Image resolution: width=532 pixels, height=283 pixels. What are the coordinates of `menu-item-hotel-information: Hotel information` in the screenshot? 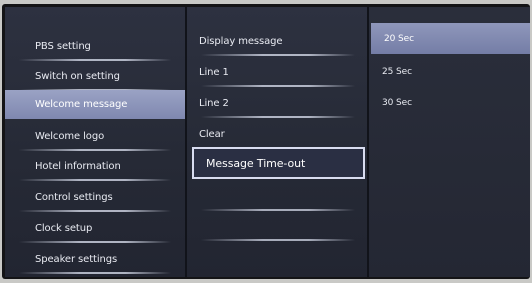 It's located at (95, 166).